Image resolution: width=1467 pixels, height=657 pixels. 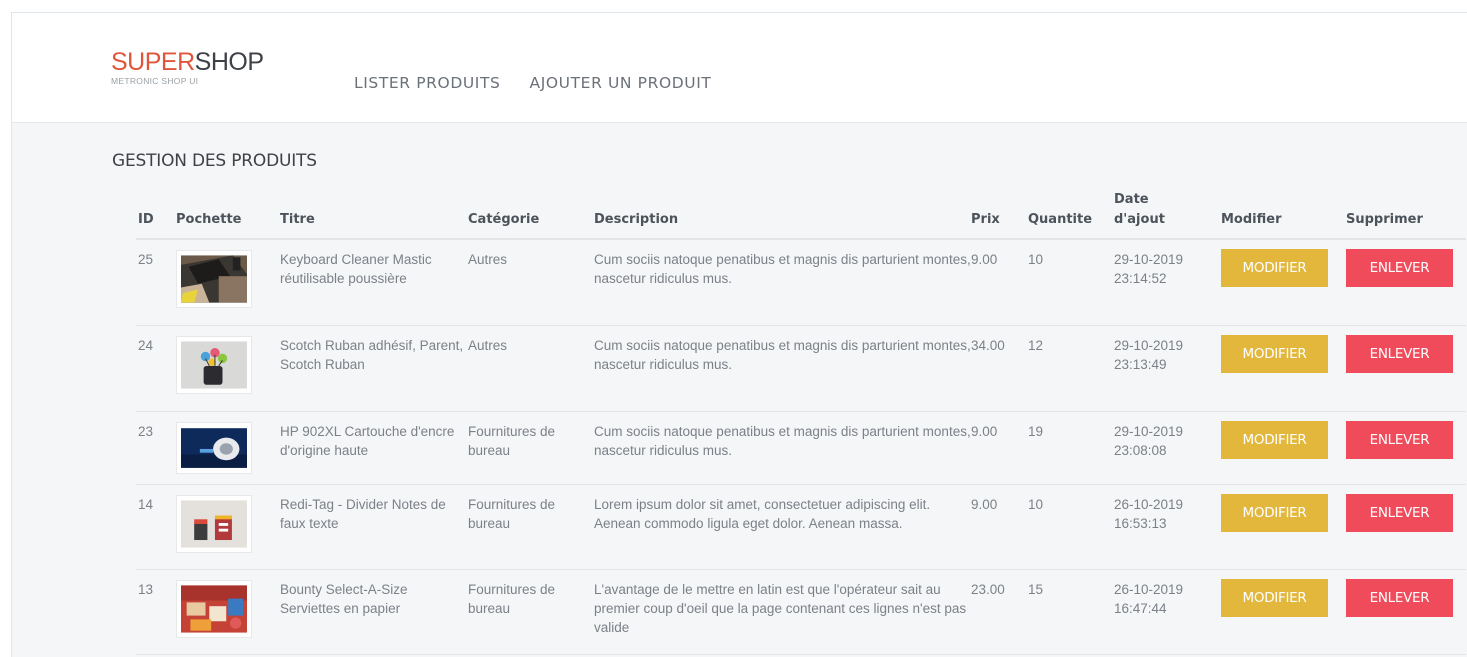 What do you see at coordinates (620, 83) in the screenshot?
I see `nav-item-ajouter-produit: AJOUTER UN PRODUIT` at bounding box center [620, 83].